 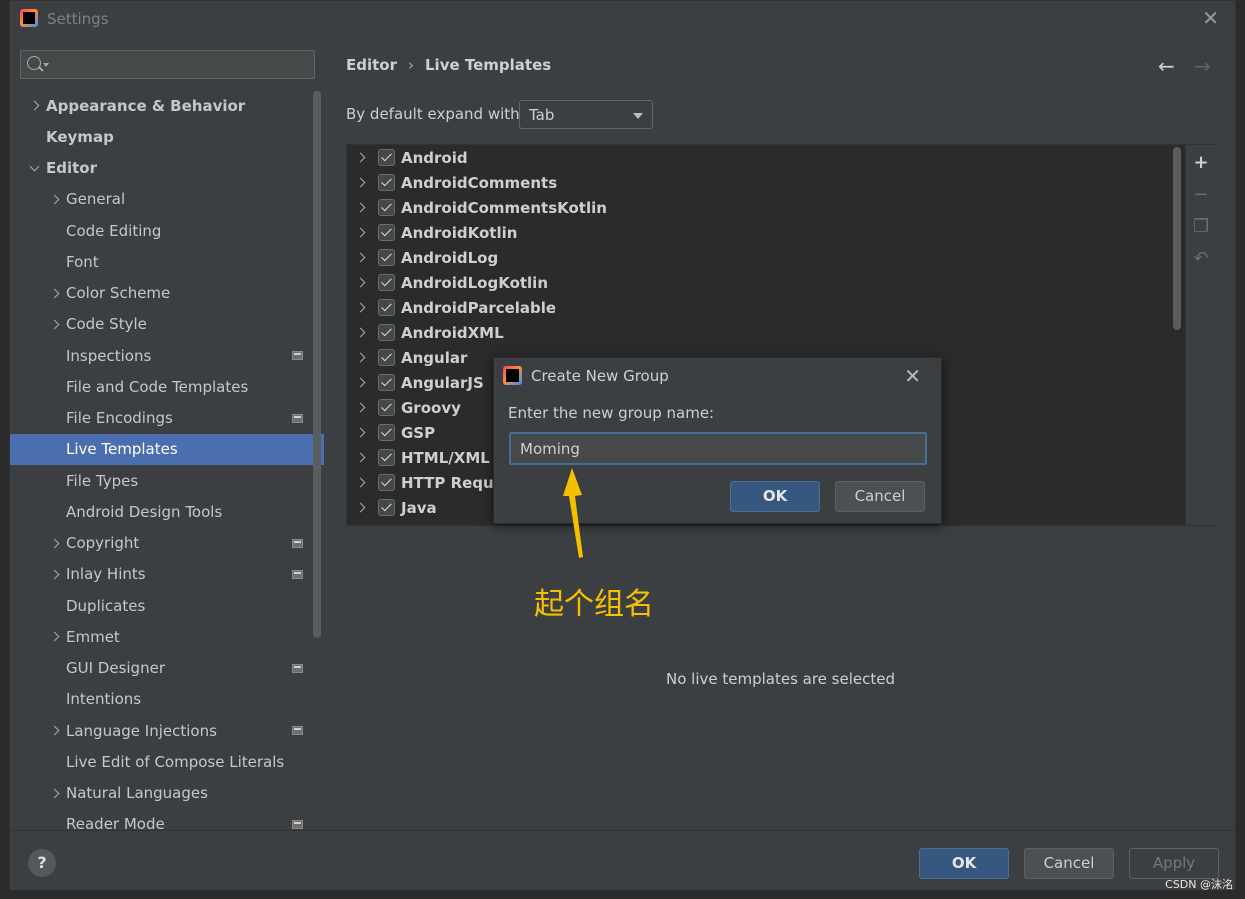 What do you see at coordinates (1201, 227) in the screenshot?
I see `copy-icon: ❐` at bounding box center [1201, 227].